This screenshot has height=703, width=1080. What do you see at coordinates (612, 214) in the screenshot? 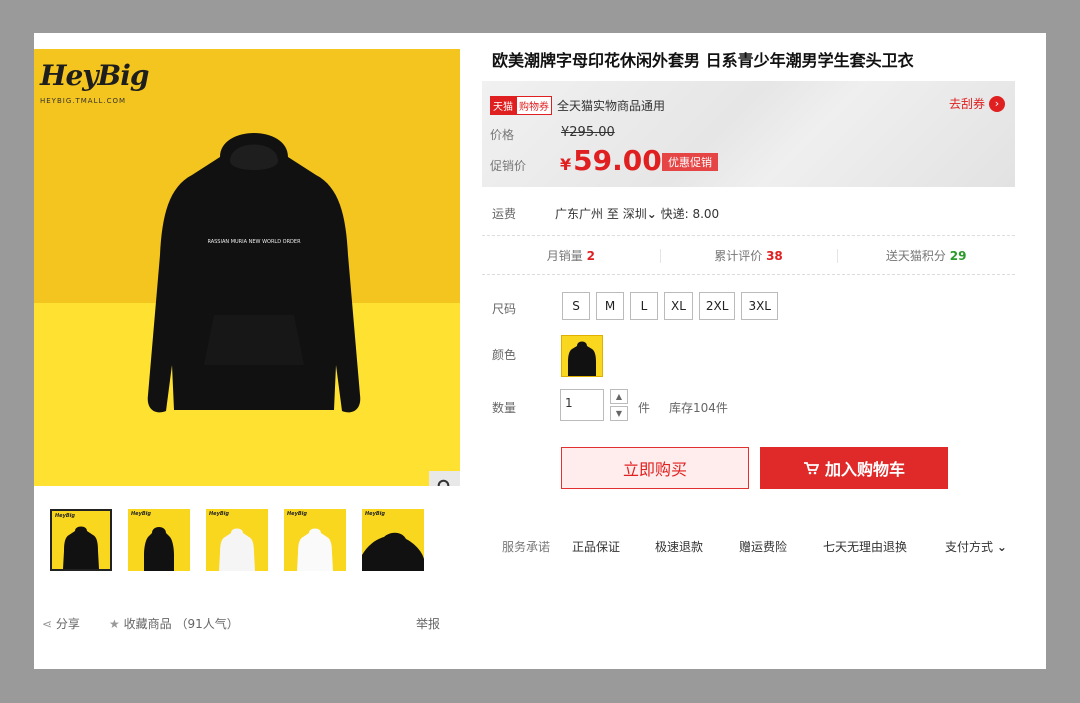
I see `ship-to-word: 至` at bounding box center [612, 214].